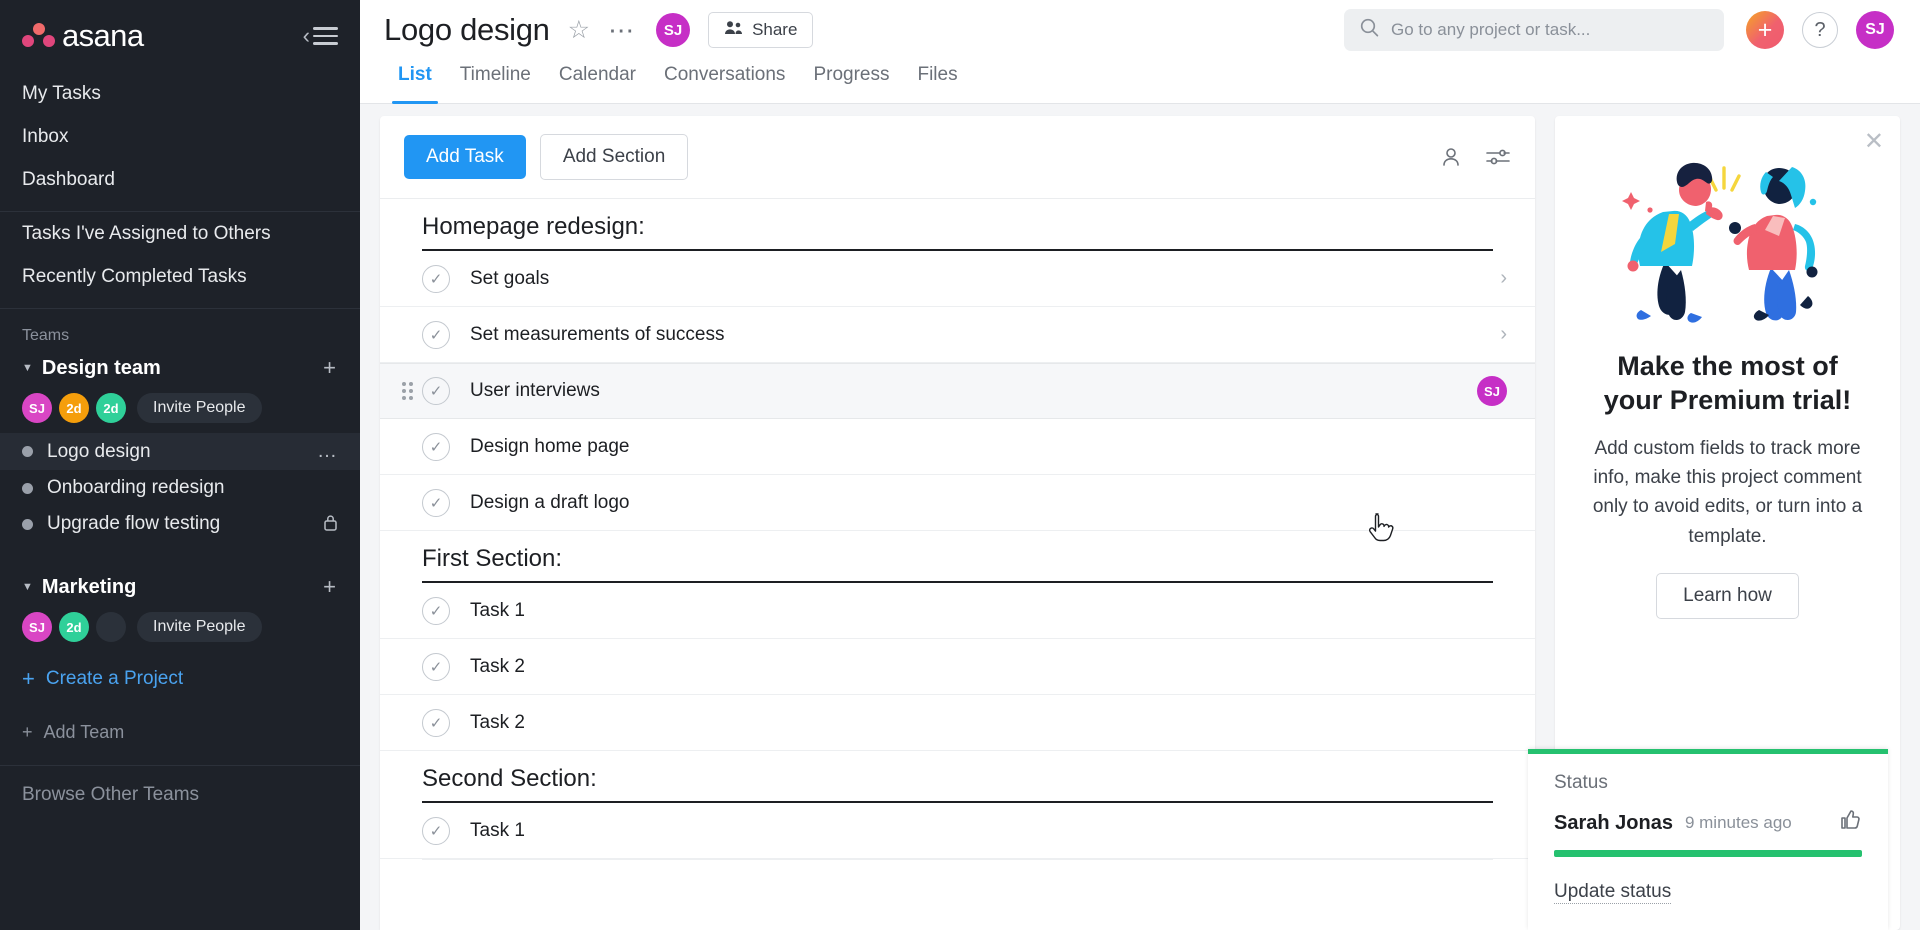  I want to click on sort-filter-icon, so click(1498, 157).